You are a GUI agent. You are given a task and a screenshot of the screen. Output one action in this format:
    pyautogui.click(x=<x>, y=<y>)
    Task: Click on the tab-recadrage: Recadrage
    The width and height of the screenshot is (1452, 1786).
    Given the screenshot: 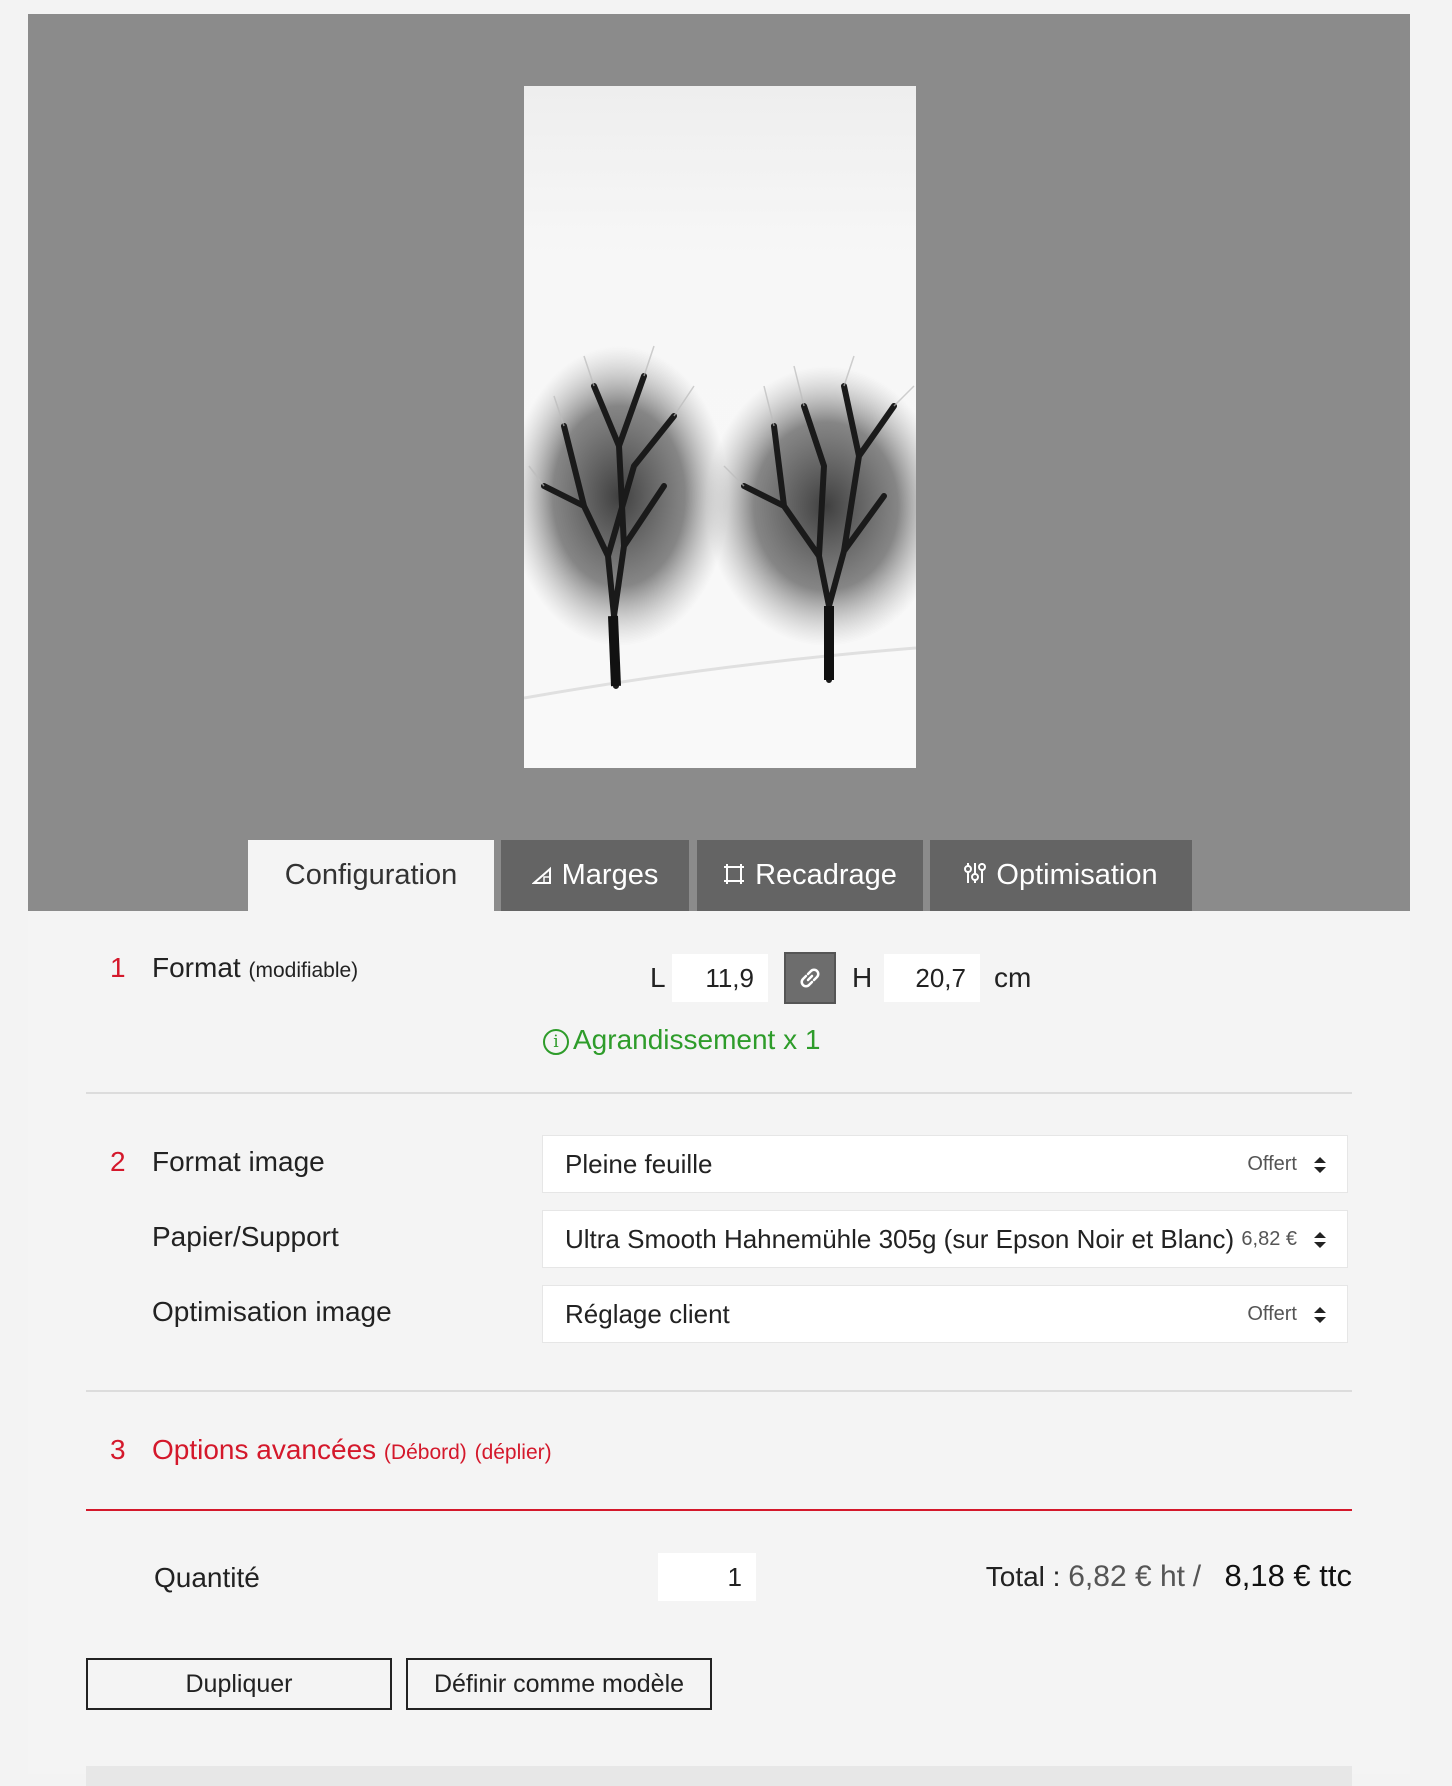 What is the action you would take?
    pyautogui.click(x=810, y=875)
    